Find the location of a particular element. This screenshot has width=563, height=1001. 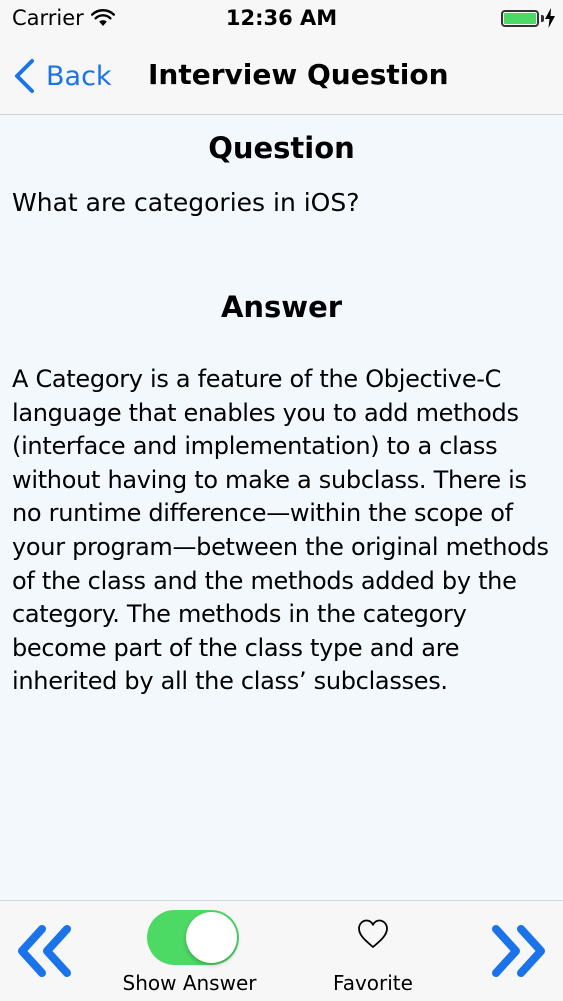

status-bar: Carrier 12:36 AM is located at coordinates (281, 19).